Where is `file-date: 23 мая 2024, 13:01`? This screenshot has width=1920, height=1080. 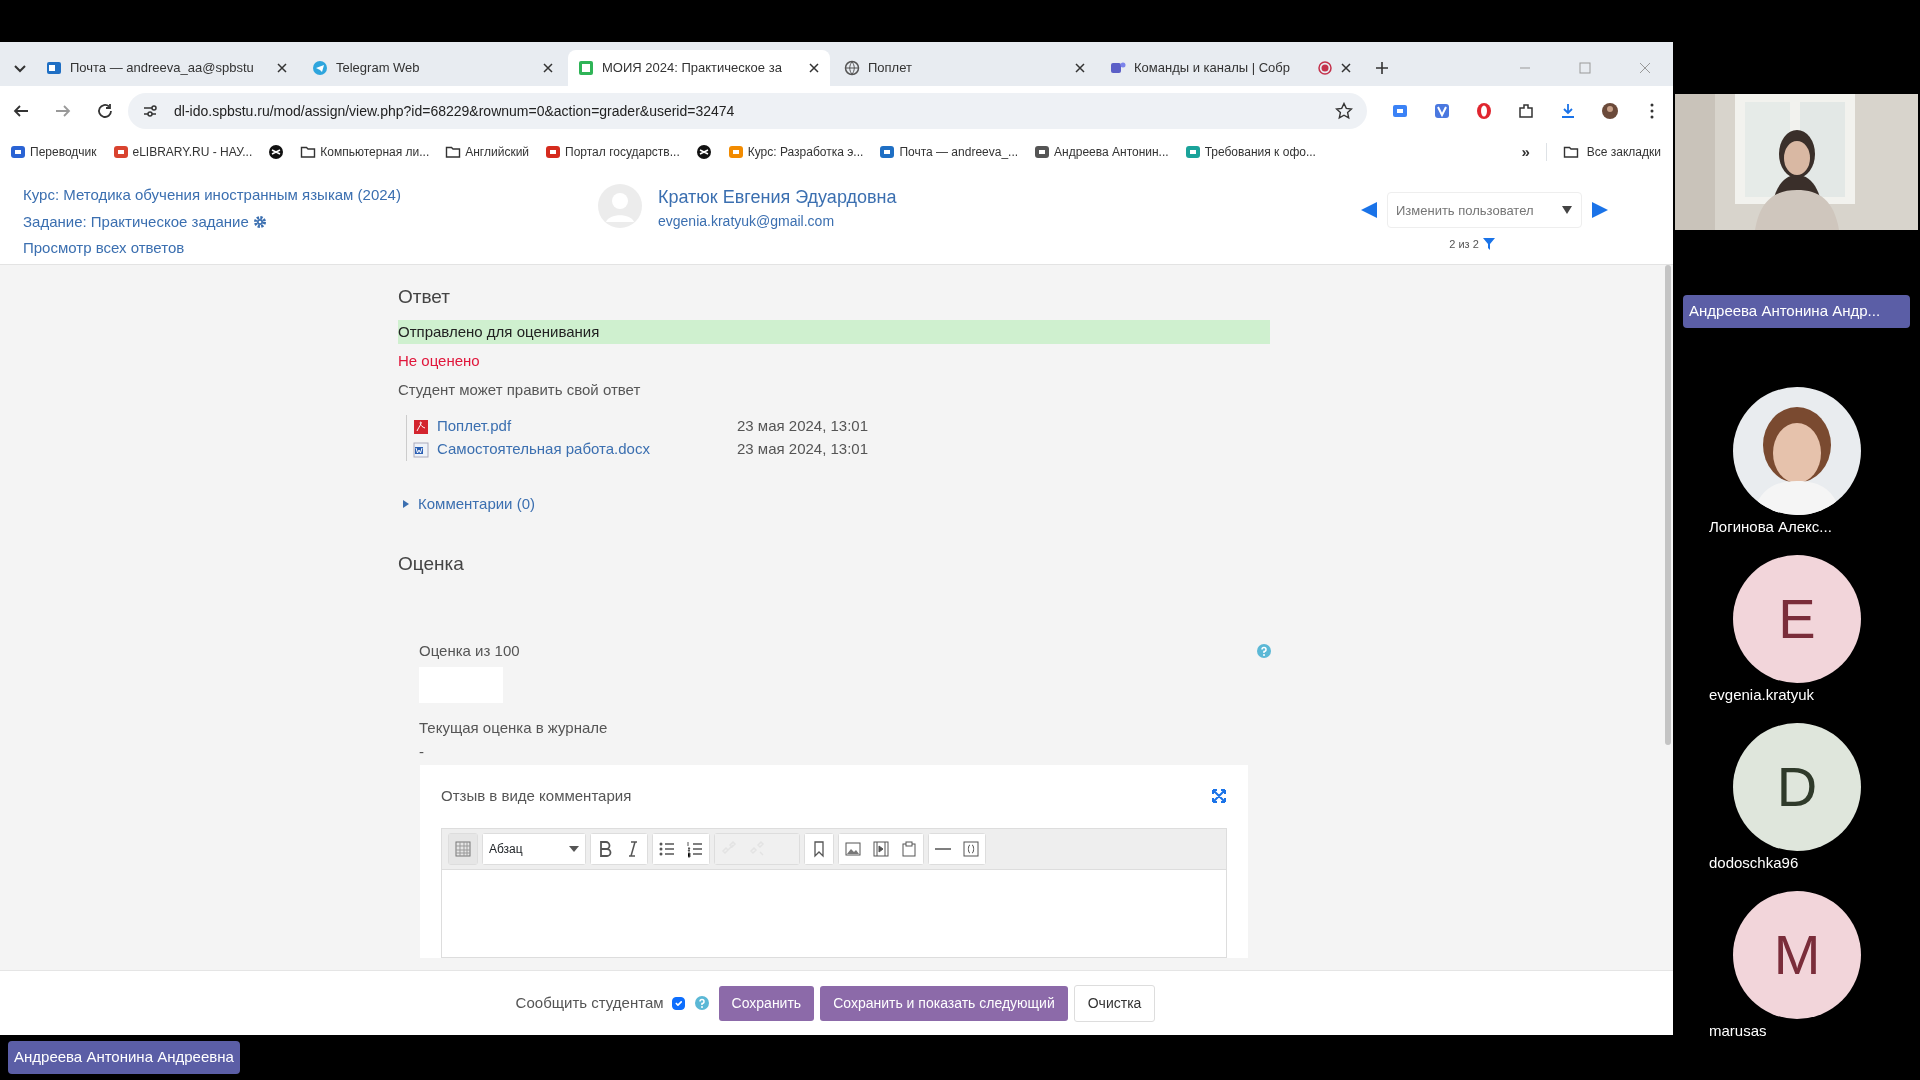
file-date: 23 мая 2024, 13:01 is located at coordinates (803, 426).